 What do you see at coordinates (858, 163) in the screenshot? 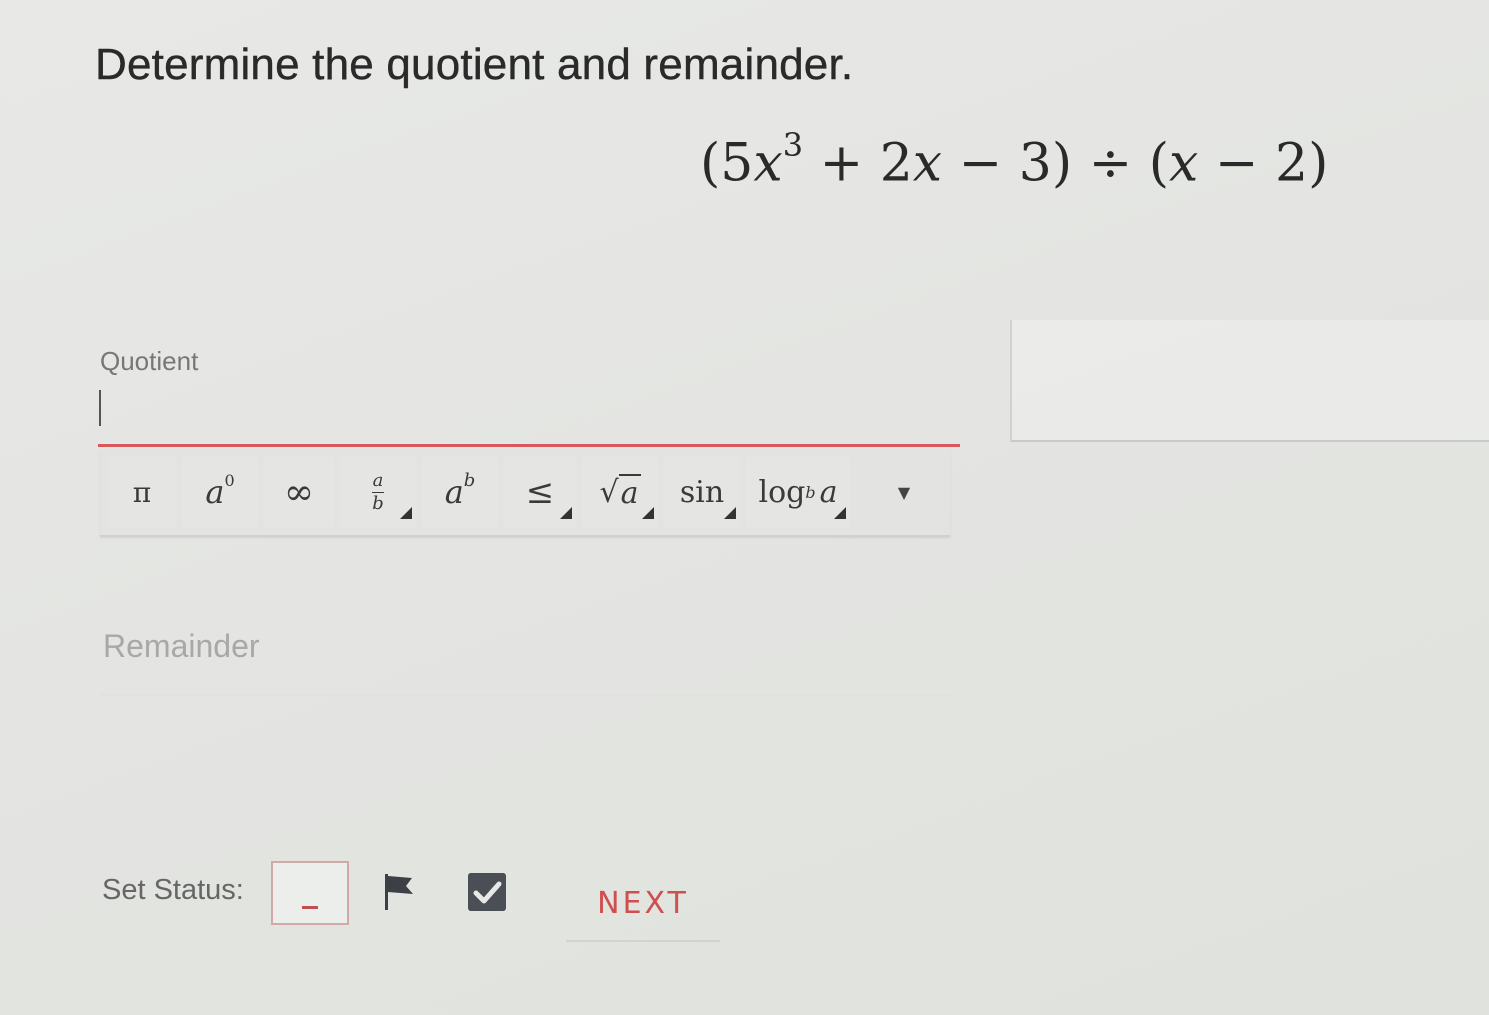
I see `expr-part-2: + 2` at bounding box center [858, 163].